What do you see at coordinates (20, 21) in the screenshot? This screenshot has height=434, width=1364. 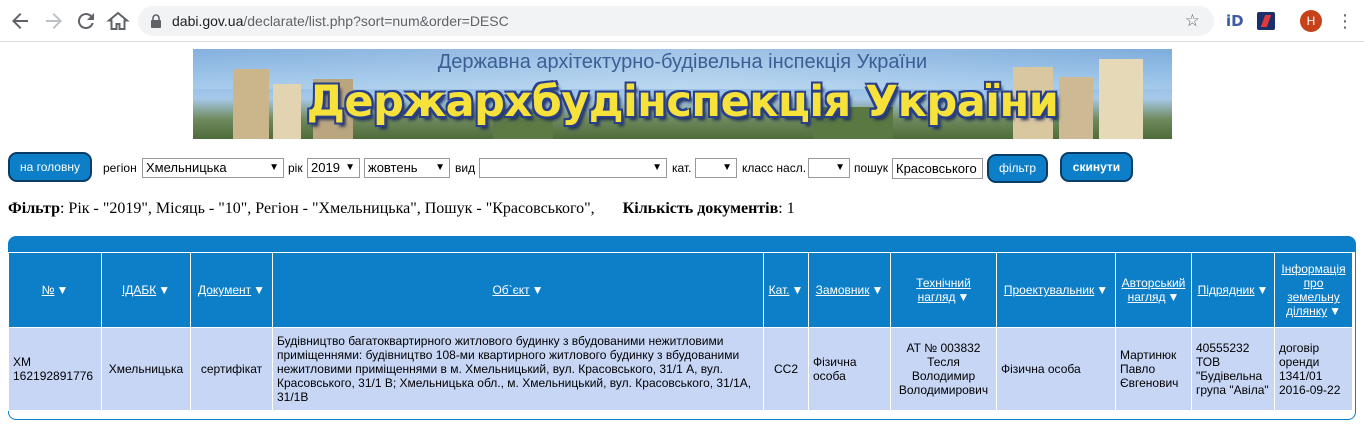 I see `back-icon` at bounding box center [20, 21].